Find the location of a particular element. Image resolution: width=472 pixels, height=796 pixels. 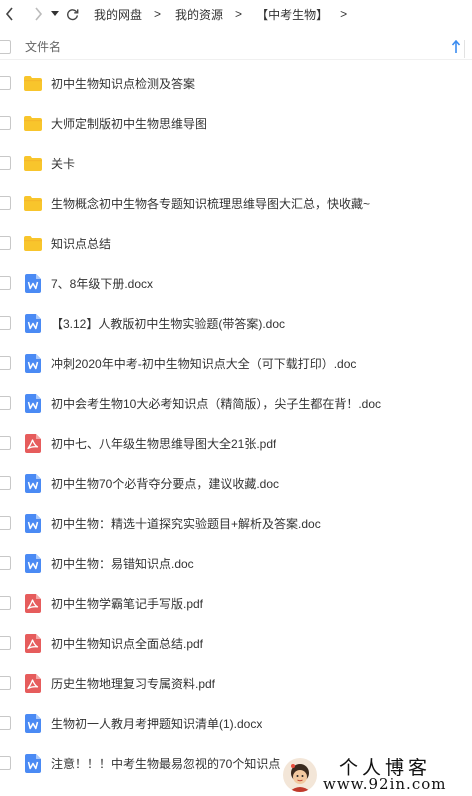

file-row: 大师定制版初中生物思维导图 is located at coordinates (236, 123).